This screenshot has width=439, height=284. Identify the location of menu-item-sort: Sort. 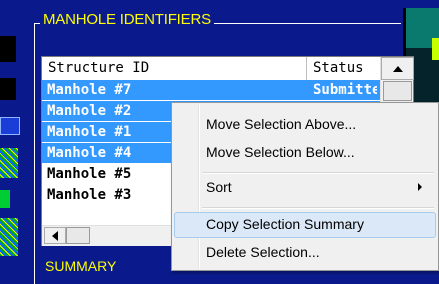
(305, 188).